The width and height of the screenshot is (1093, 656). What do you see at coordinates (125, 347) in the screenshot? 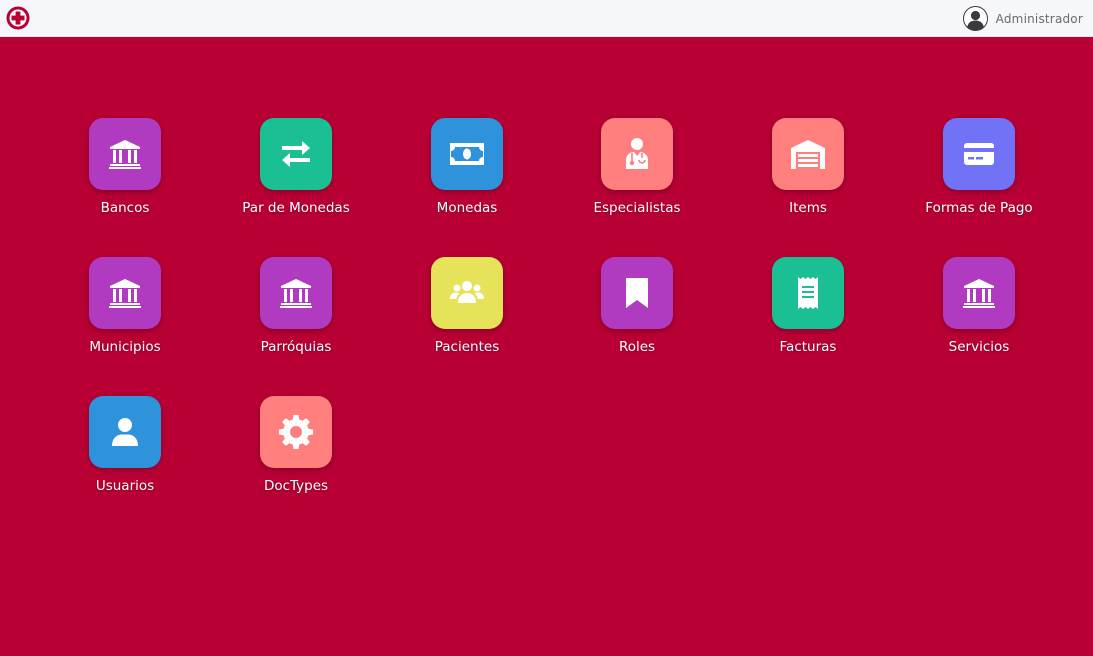
I see `module-label: Municipios` at bounding box center [125, 347].